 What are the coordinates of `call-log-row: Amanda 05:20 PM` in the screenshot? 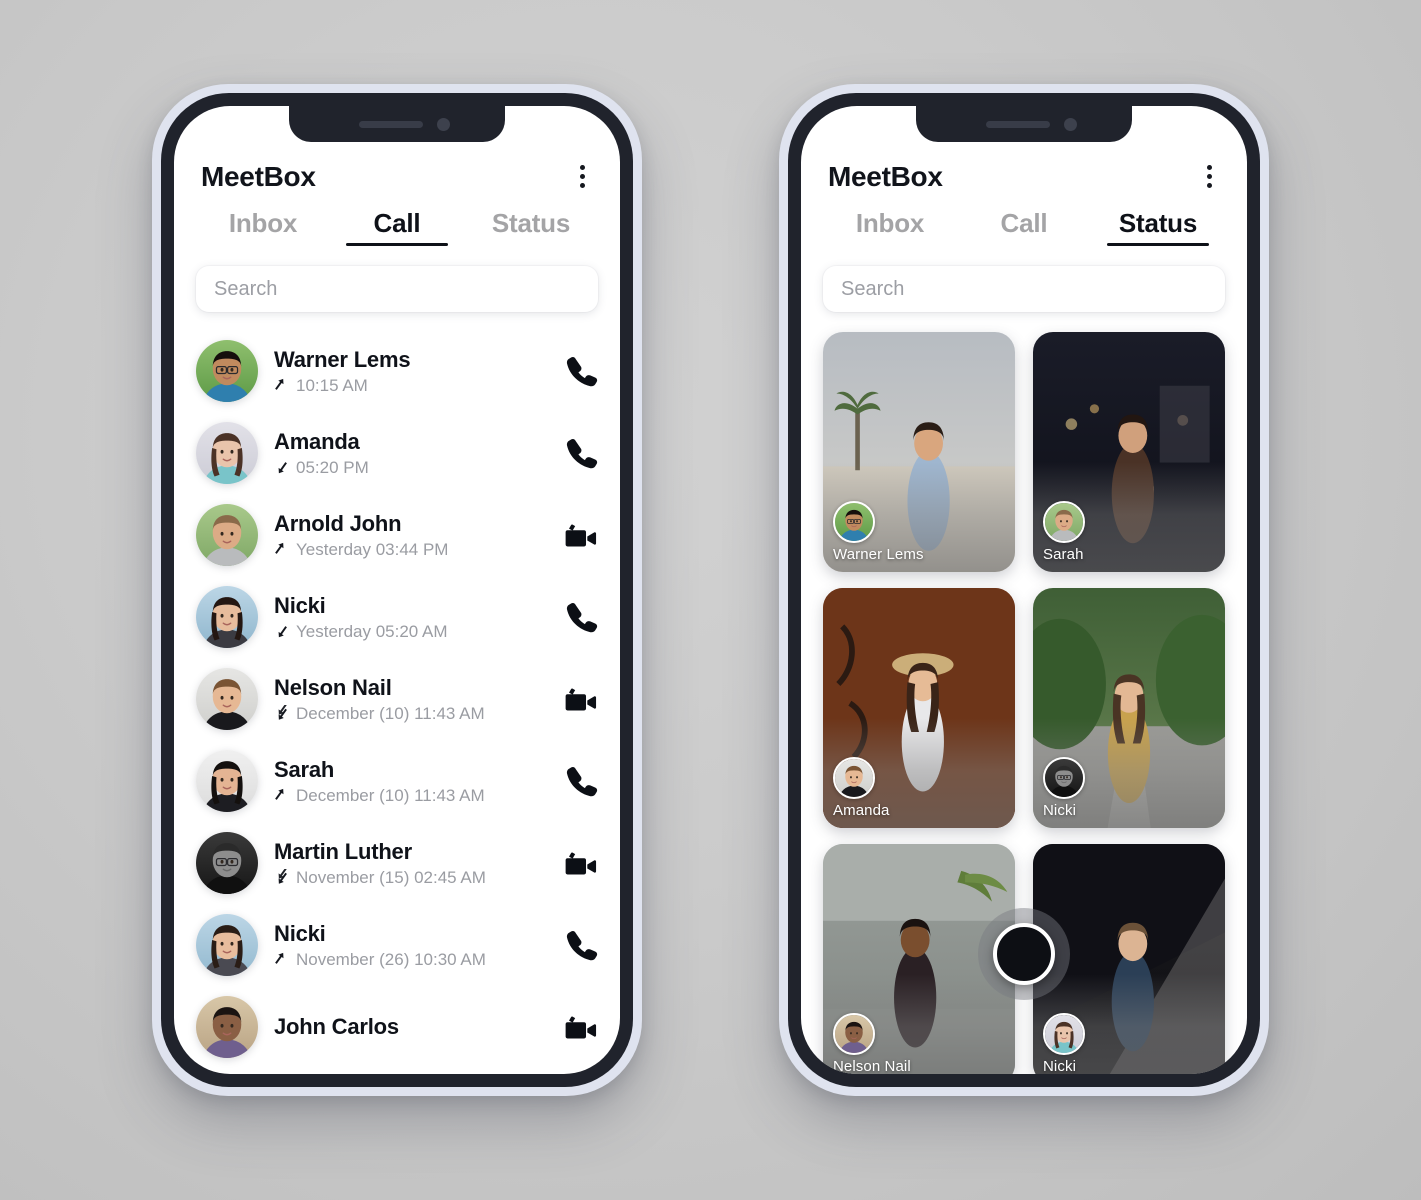 It's located at (397, 453).